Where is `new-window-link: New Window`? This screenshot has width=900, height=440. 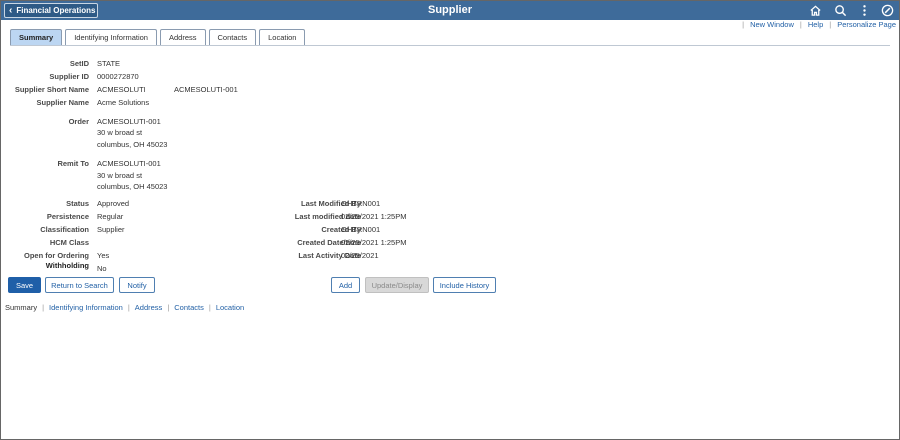 new-window-link: New Window is located at coordinates (772, 24).